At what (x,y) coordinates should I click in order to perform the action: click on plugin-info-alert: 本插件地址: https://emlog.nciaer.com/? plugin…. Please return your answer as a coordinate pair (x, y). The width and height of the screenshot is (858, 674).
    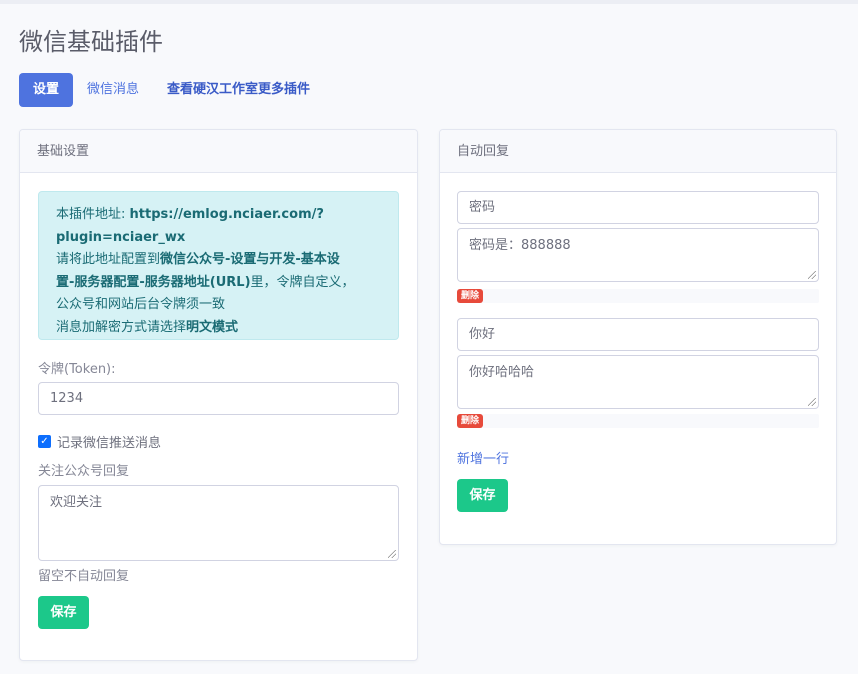
    Looking at the image, I should click on (218, 265).